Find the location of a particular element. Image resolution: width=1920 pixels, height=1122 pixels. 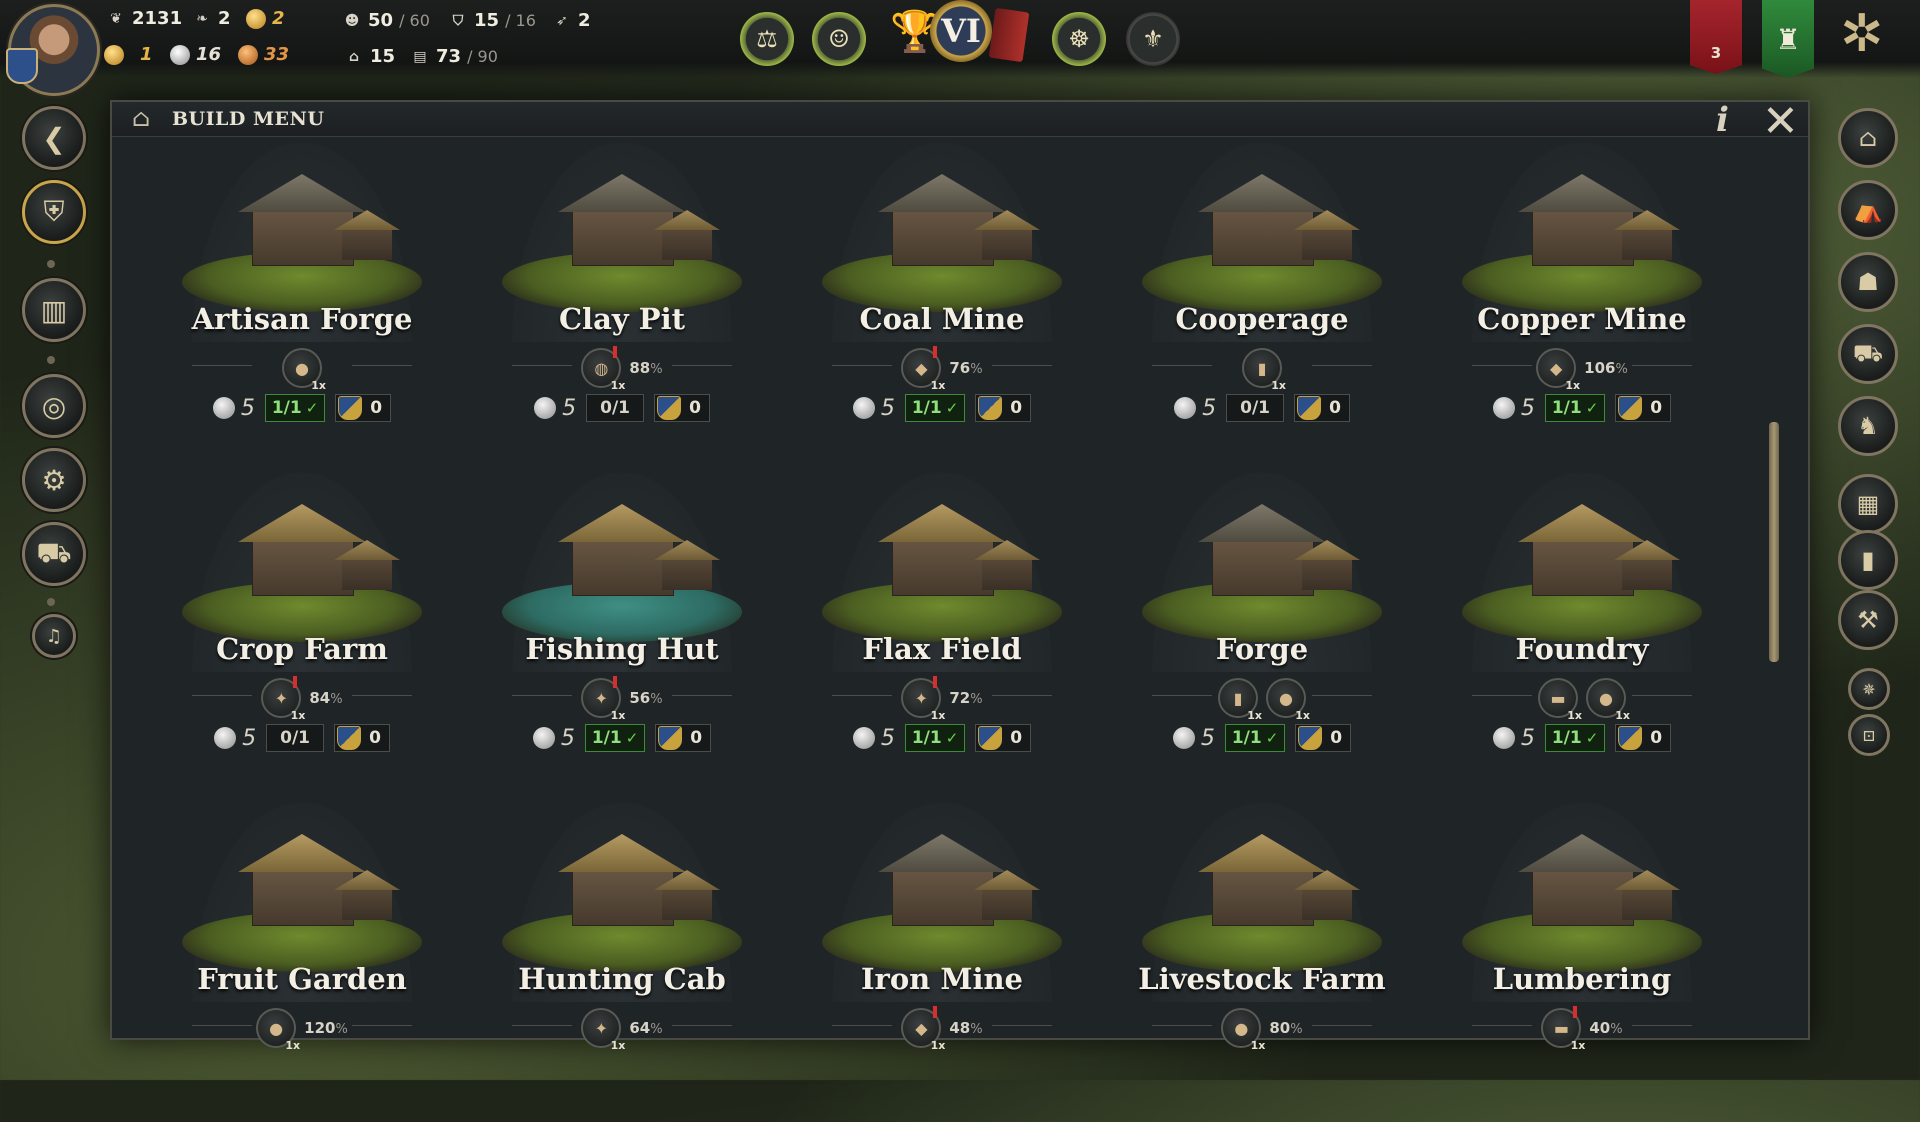

category-trade-button: ⛟ is located at coordinates (1868, 354).